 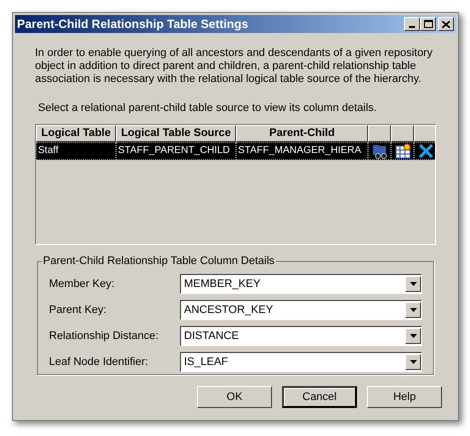 What do you see at coordinates (99, 362) in the screenshot?
I see `field-label: Leaf Node Identifier:` at bounding box center [99, 362].